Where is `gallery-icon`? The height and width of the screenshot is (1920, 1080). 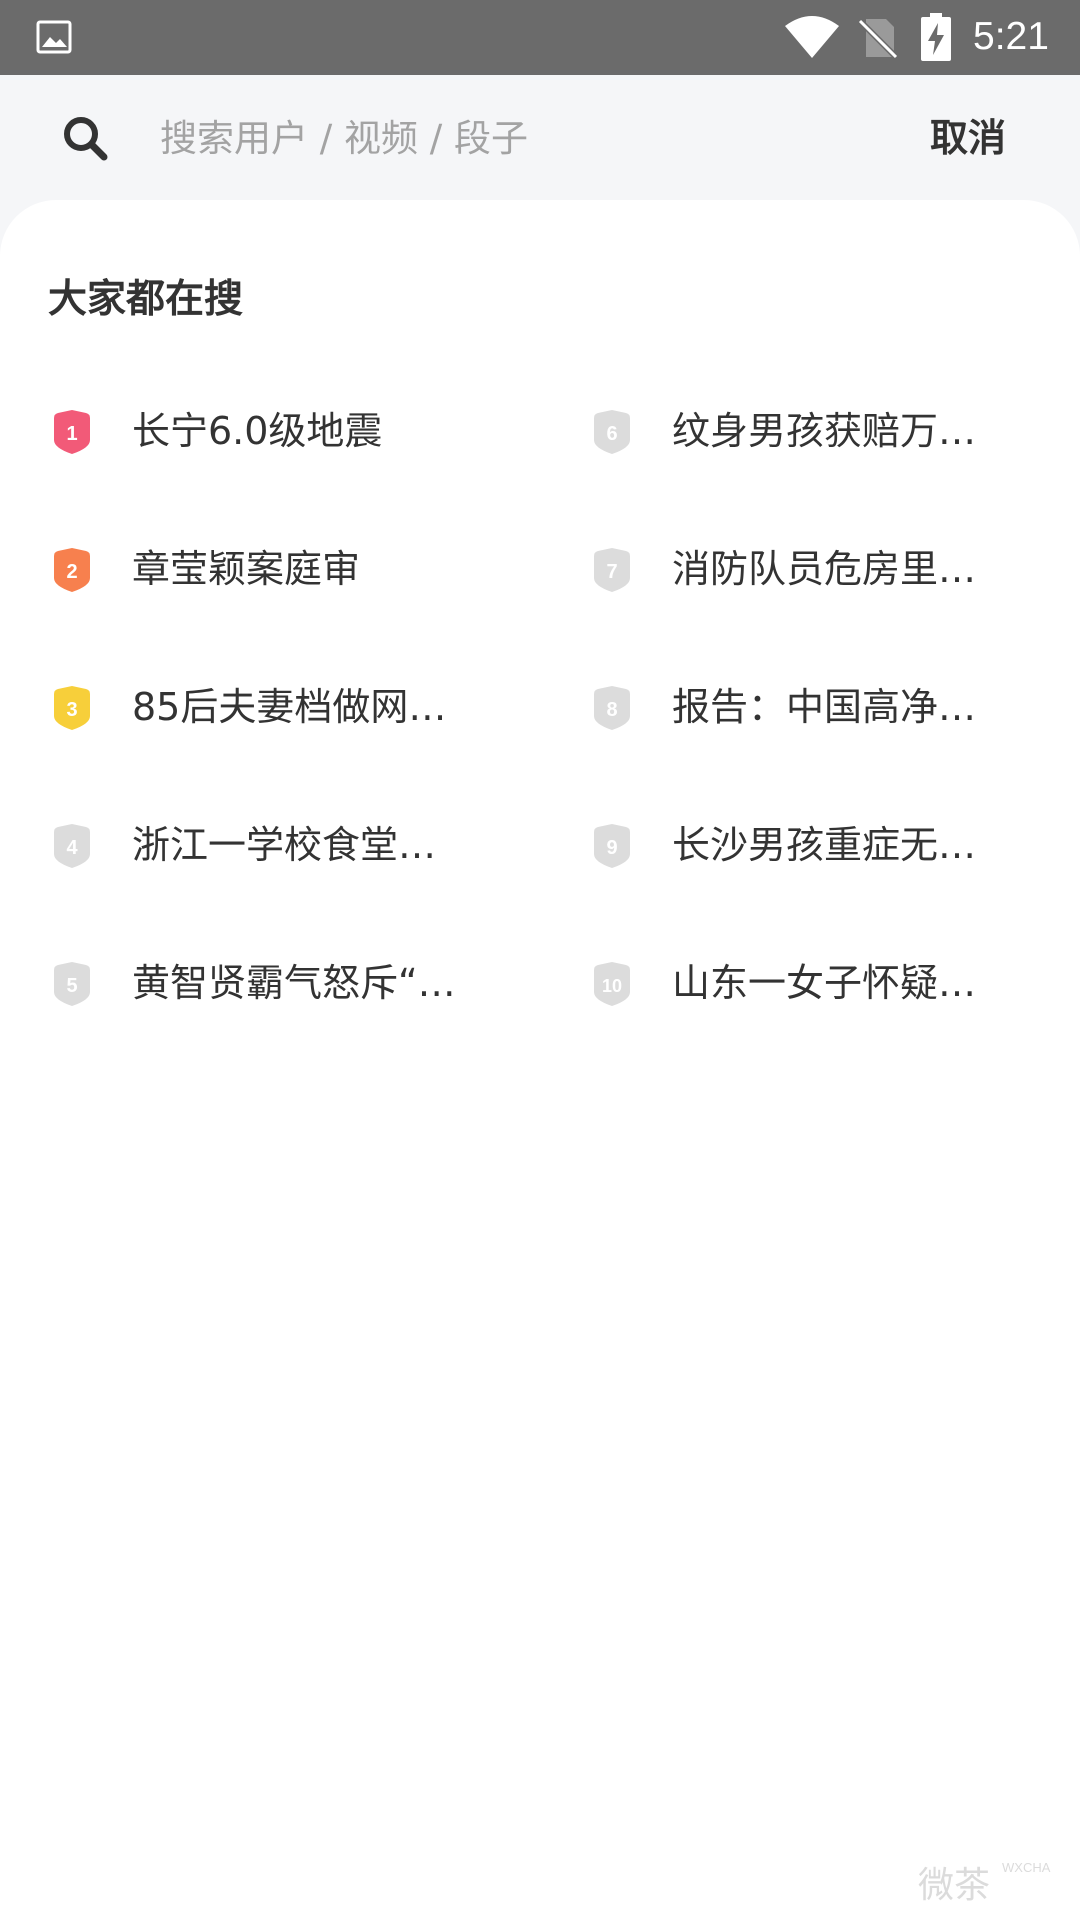
gallery-icon is located at coordinates (54, 37).